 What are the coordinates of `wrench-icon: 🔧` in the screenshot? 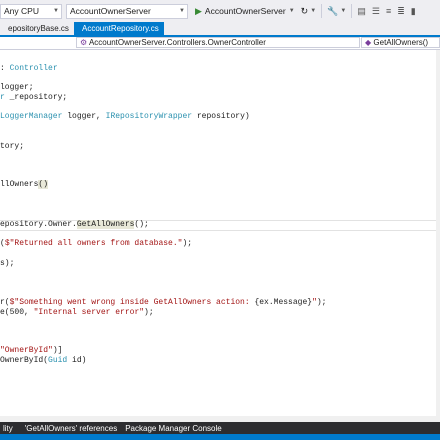 It's located at (333, 10).